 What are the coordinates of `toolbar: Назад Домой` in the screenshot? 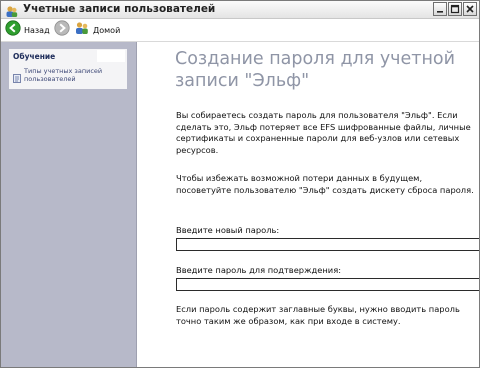 It's located at (240, 30).